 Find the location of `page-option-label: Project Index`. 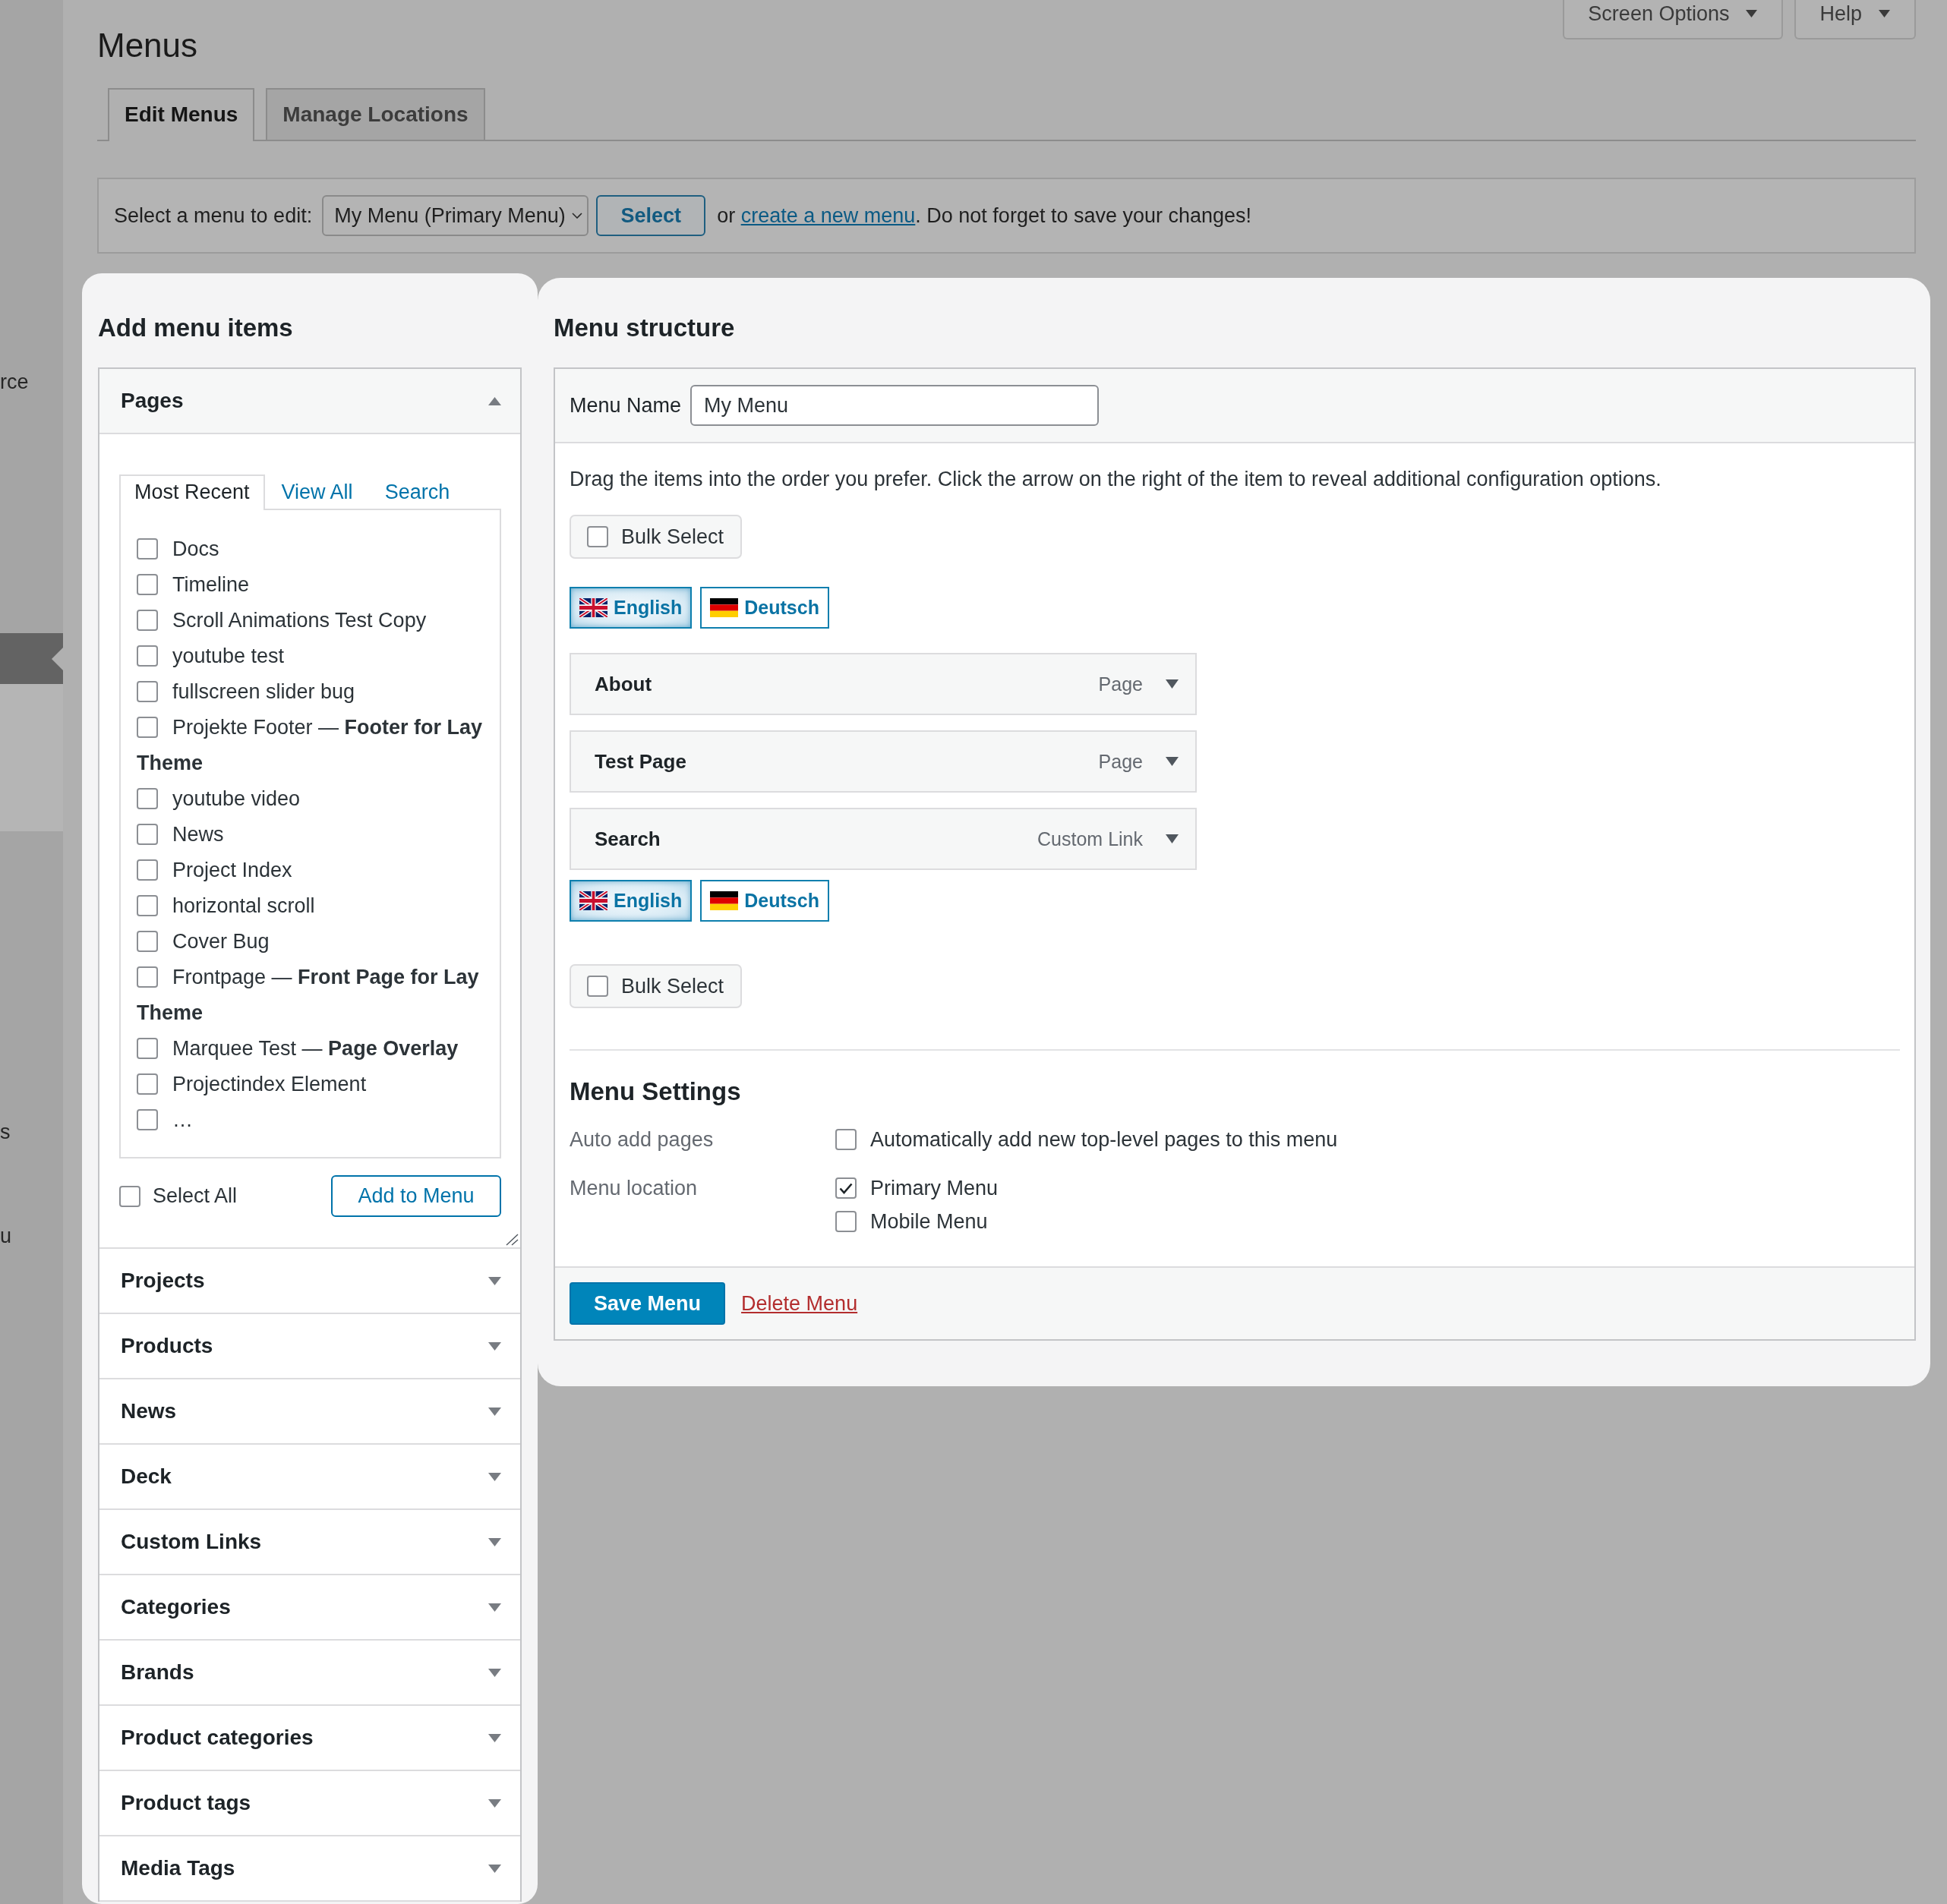

page-option-label: Project Index is located at coordinates (214, 870).